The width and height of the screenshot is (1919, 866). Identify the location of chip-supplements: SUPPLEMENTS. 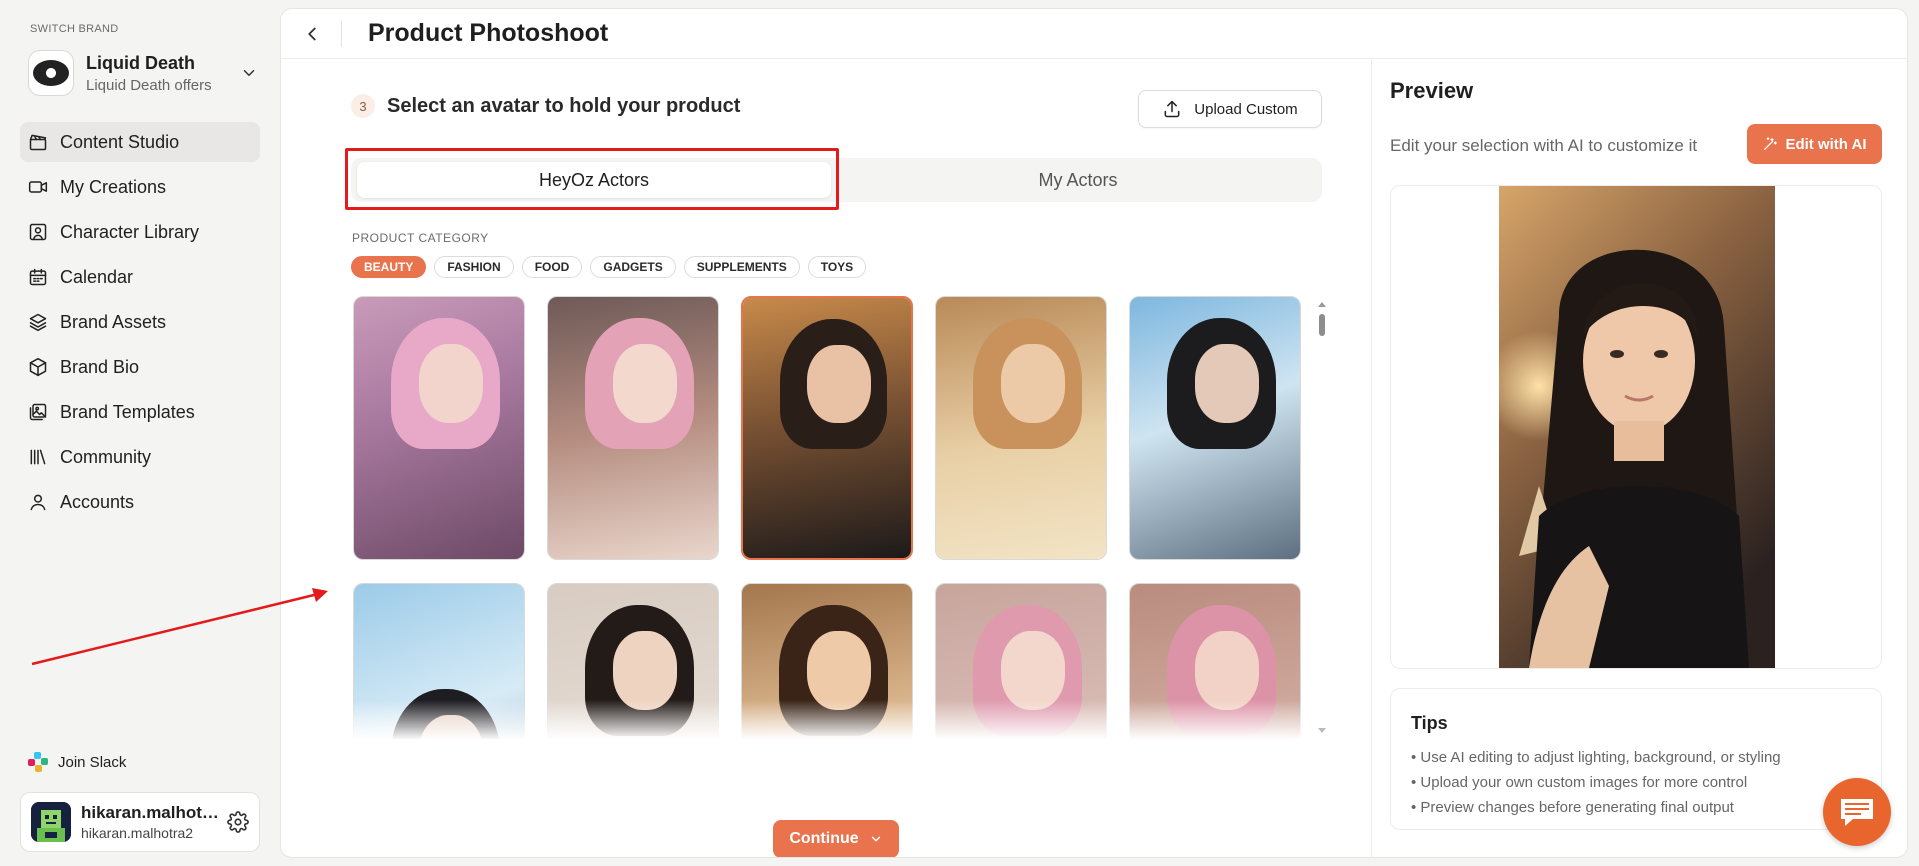
(741, 267).